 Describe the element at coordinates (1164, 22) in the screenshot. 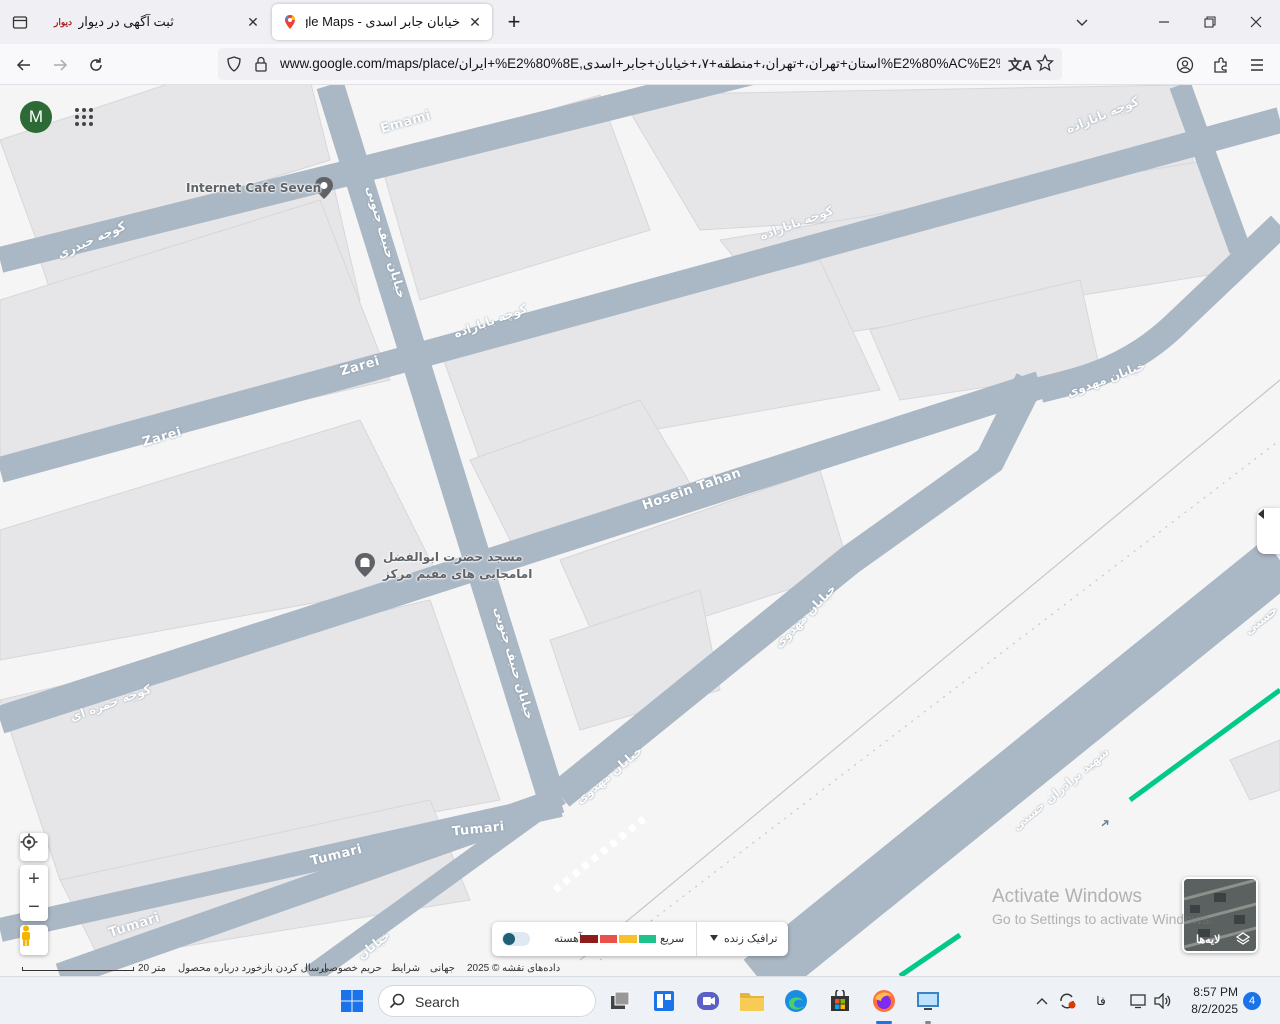

I see `minimize-icon` at that location.